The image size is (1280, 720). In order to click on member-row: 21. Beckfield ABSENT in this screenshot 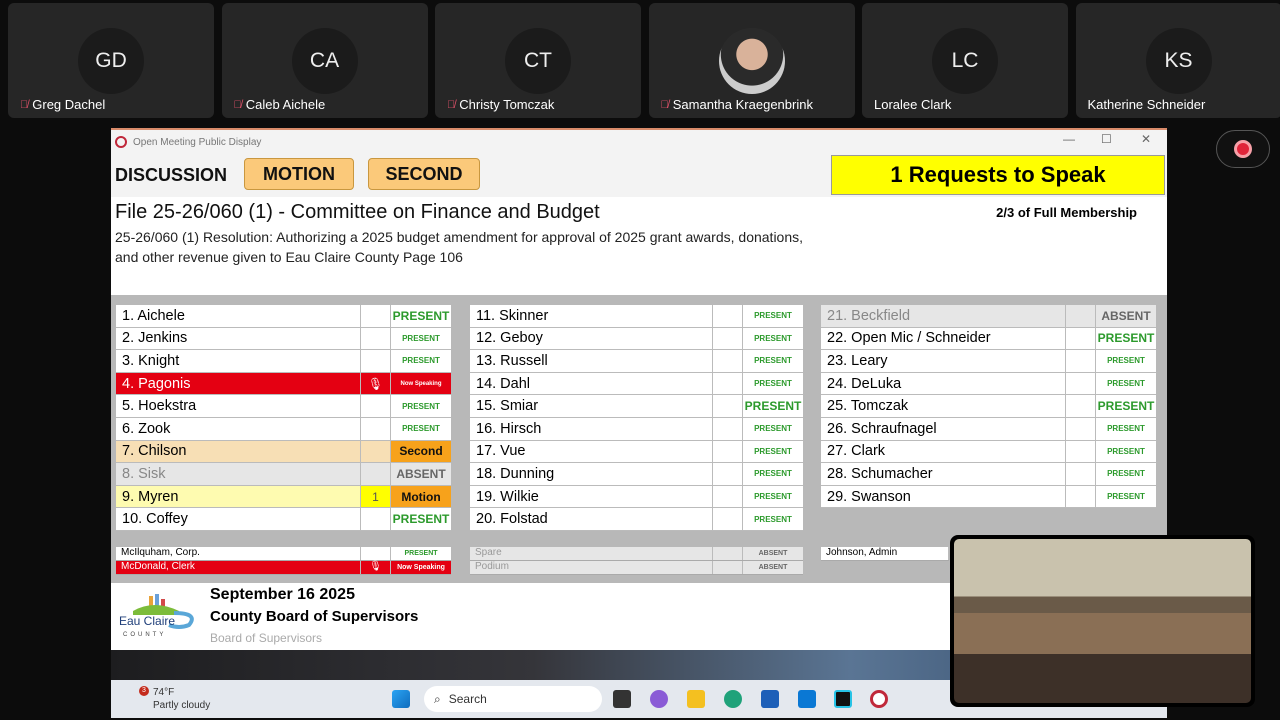, I will do `click(988, 316)`.